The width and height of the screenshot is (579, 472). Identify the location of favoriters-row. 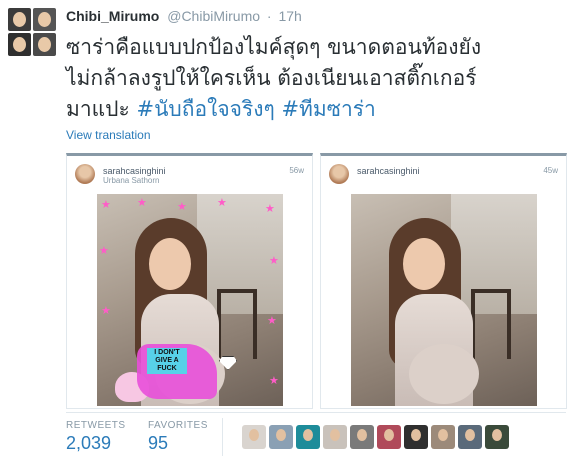
(375, 437).